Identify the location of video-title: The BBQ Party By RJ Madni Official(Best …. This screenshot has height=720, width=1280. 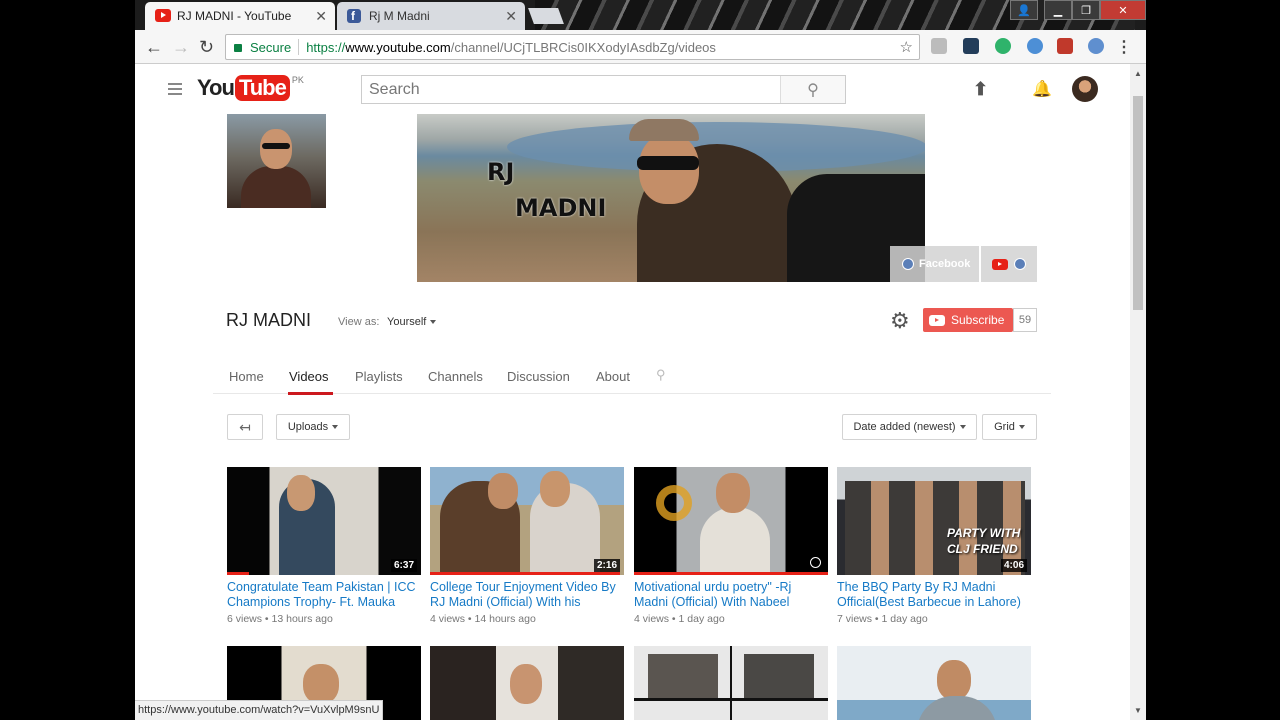
(934, 595).